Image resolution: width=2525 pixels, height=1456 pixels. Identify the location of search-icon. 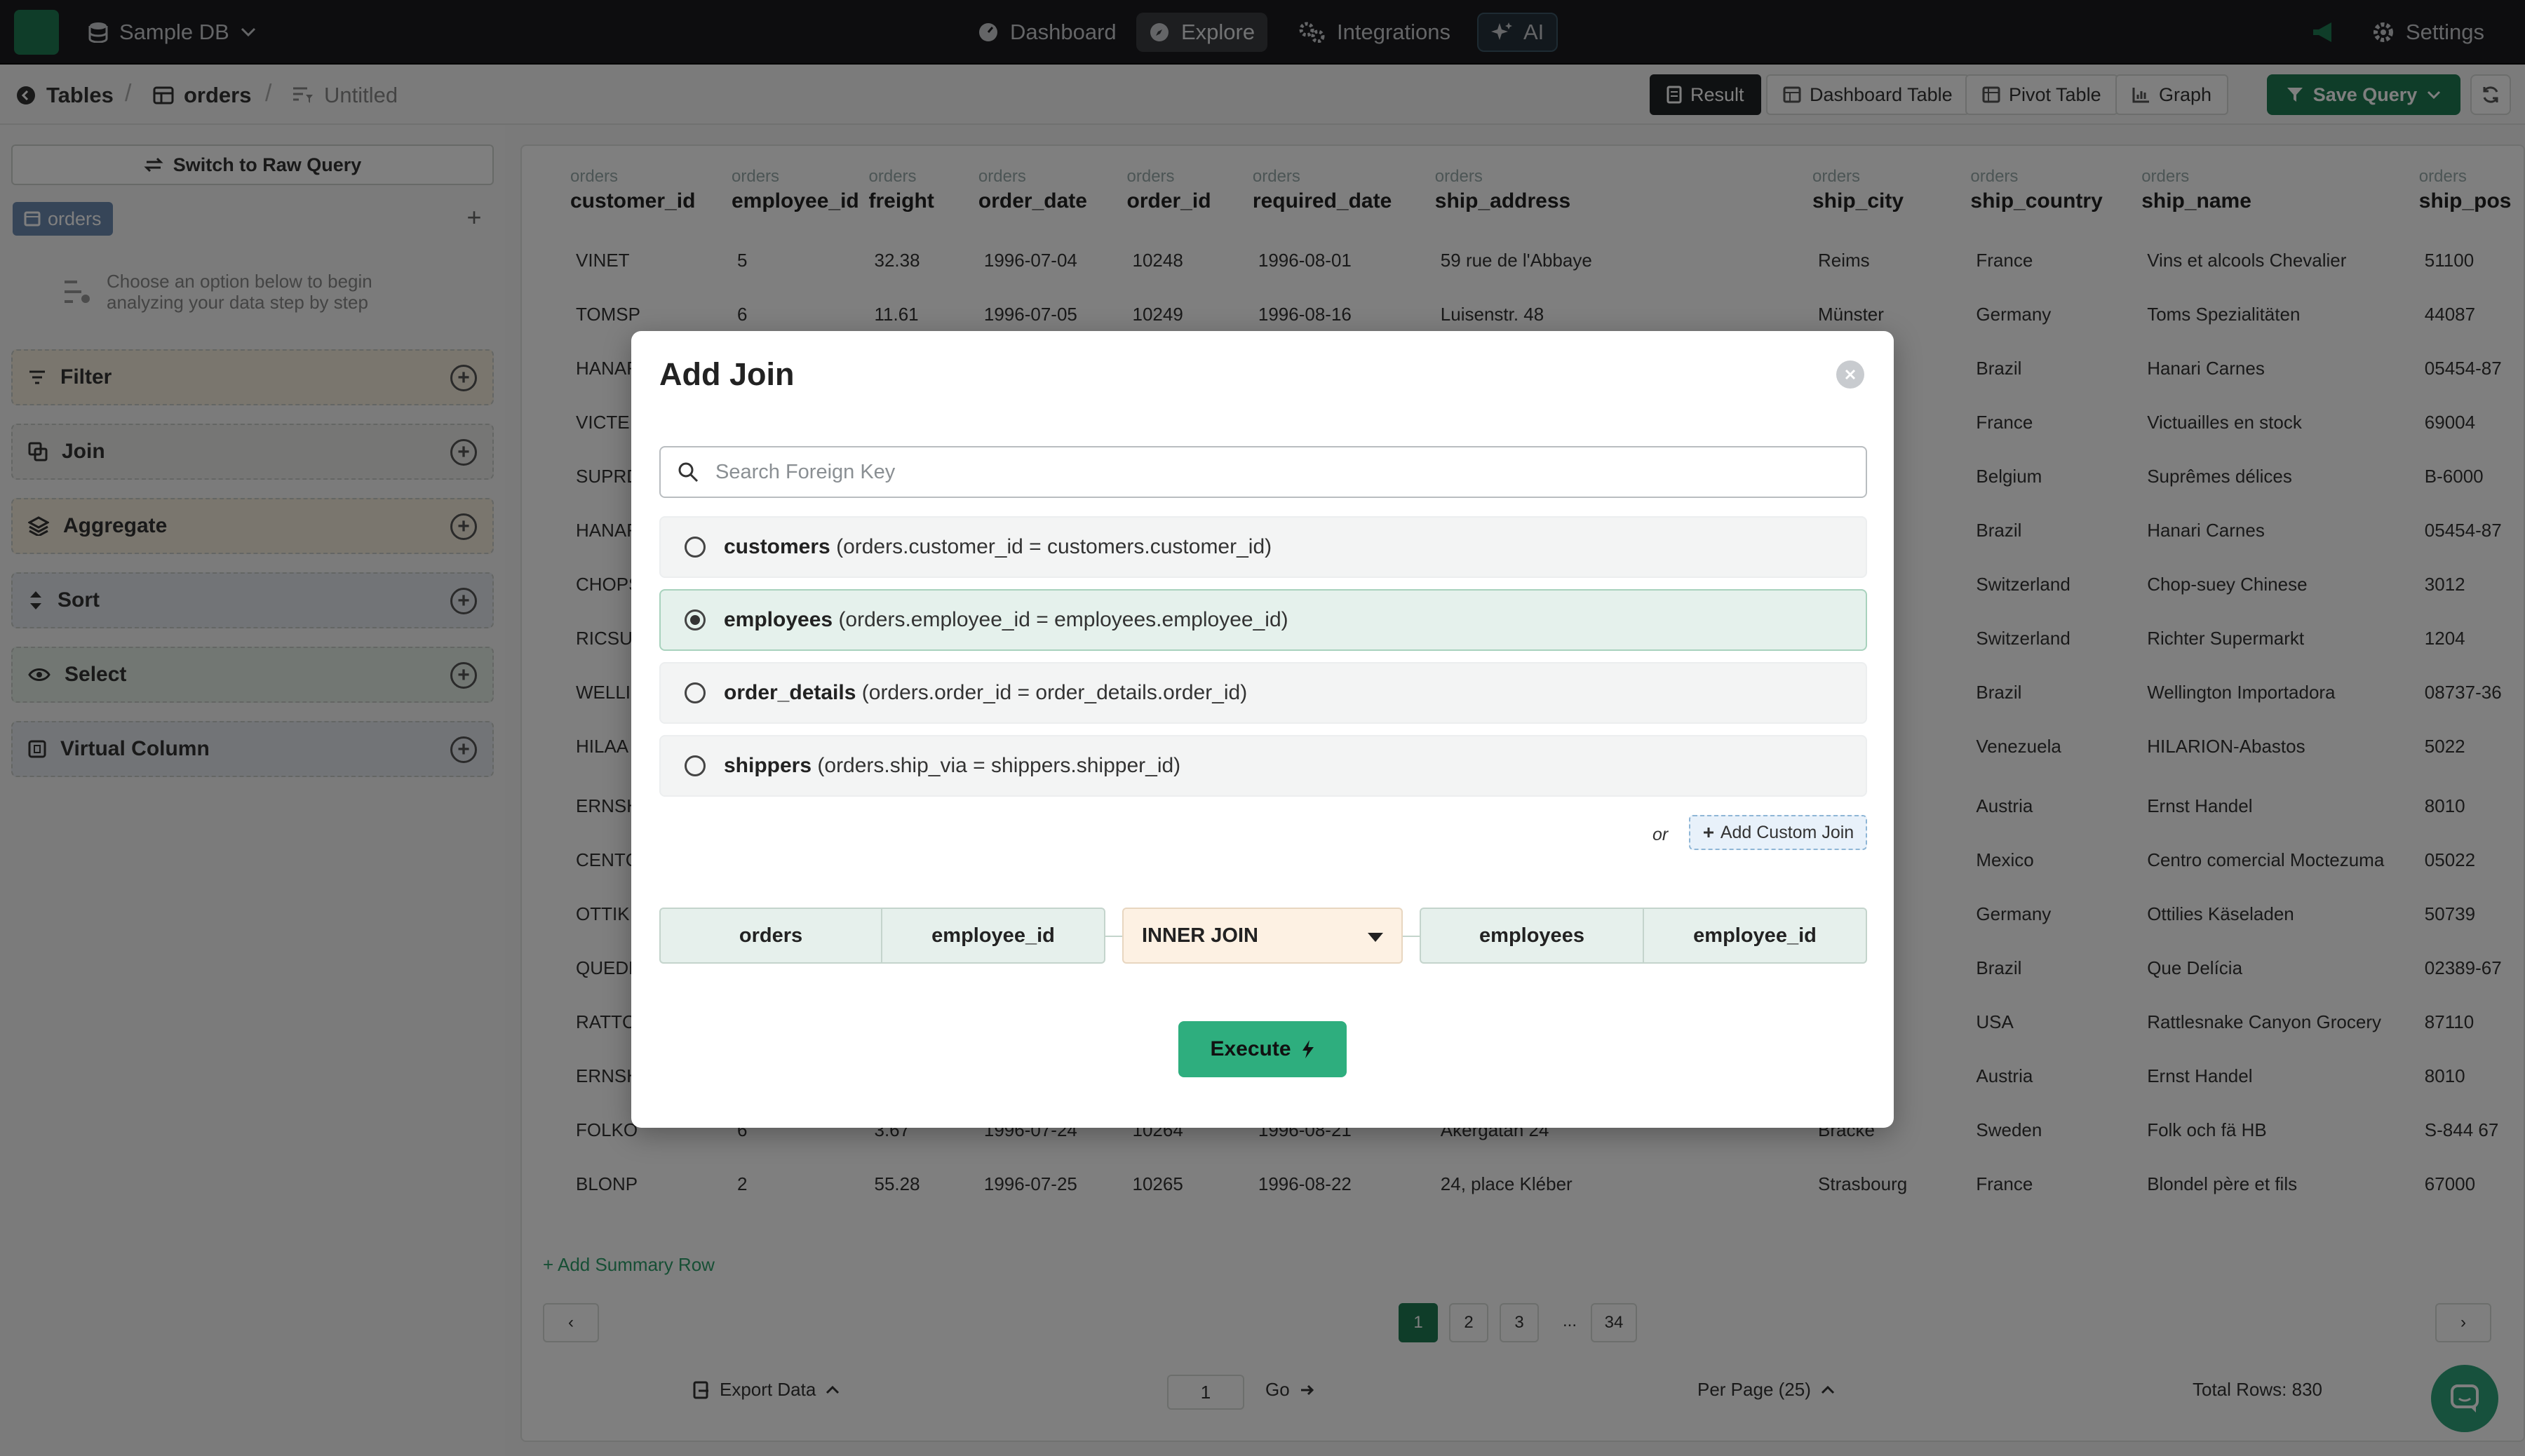
(688, 472).